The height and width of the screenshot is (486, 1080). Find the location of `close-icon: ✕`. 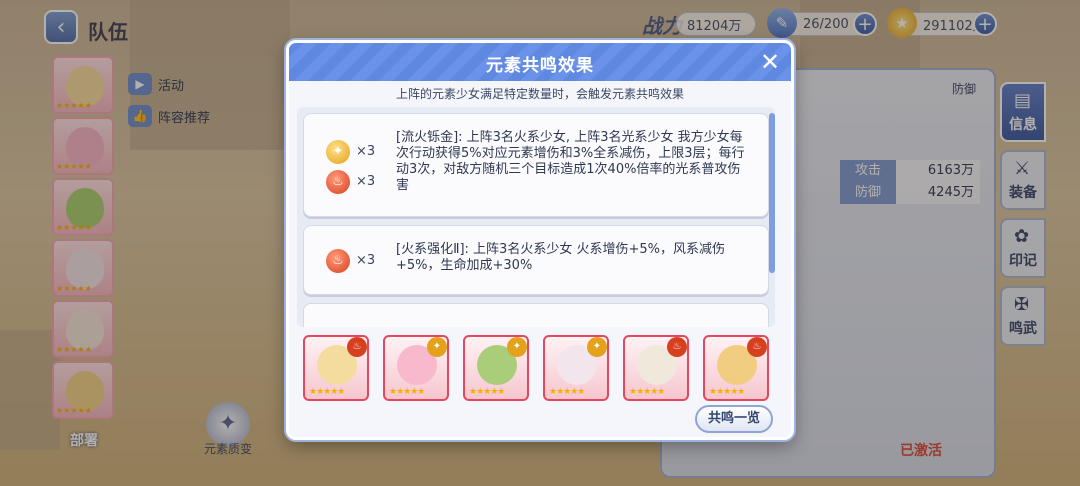

close-icon: ✕ is located at coordinates (770, 62).